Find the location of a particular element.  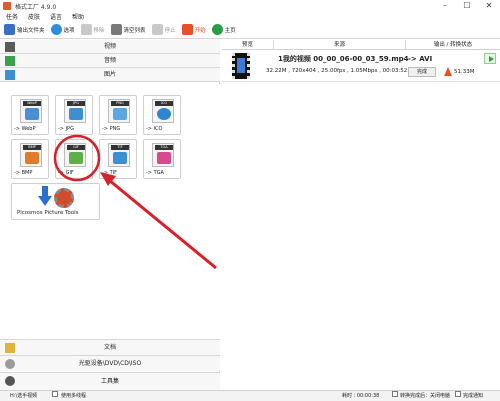

home-label: 主页 is located at coordinates (230, 30).